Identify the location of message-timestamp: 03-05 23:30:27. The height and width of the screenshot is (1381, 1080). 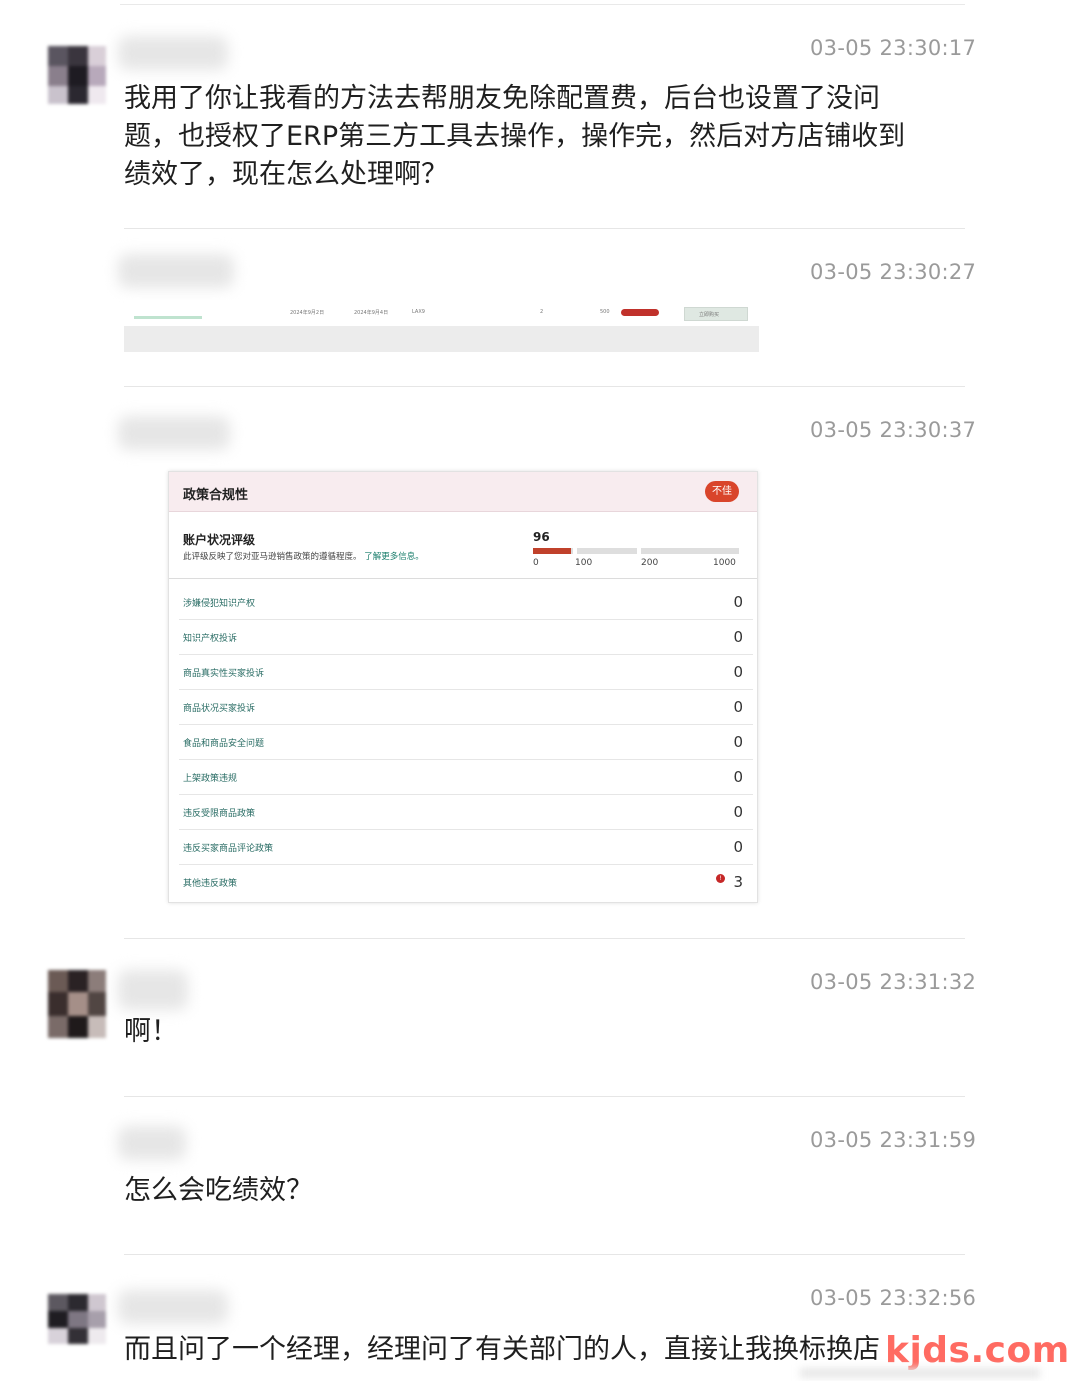
(893, 272).